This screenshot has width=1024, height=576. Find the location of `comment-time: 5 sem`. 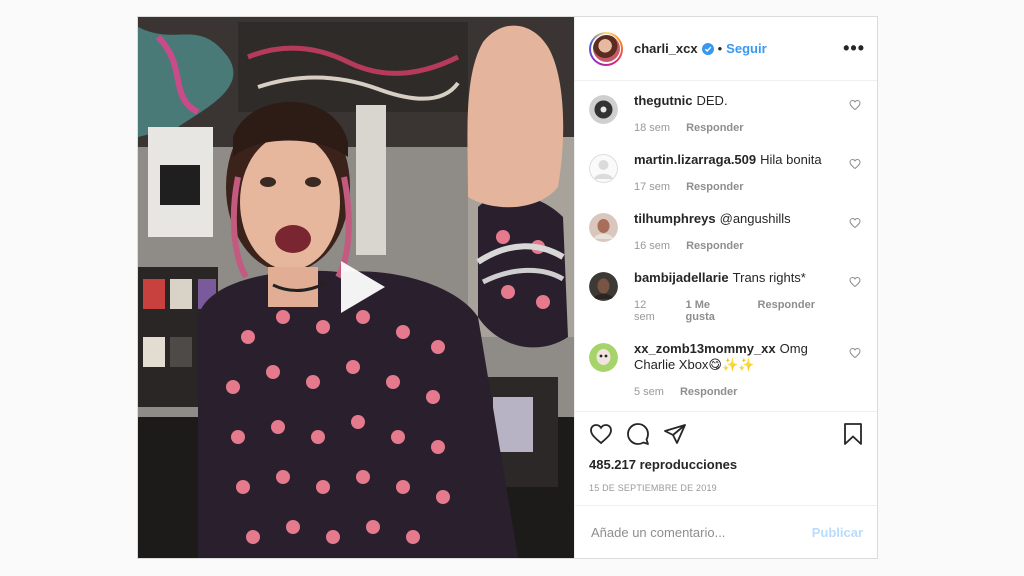

comment-time: 5 sem is located at coordinates (649, 392).